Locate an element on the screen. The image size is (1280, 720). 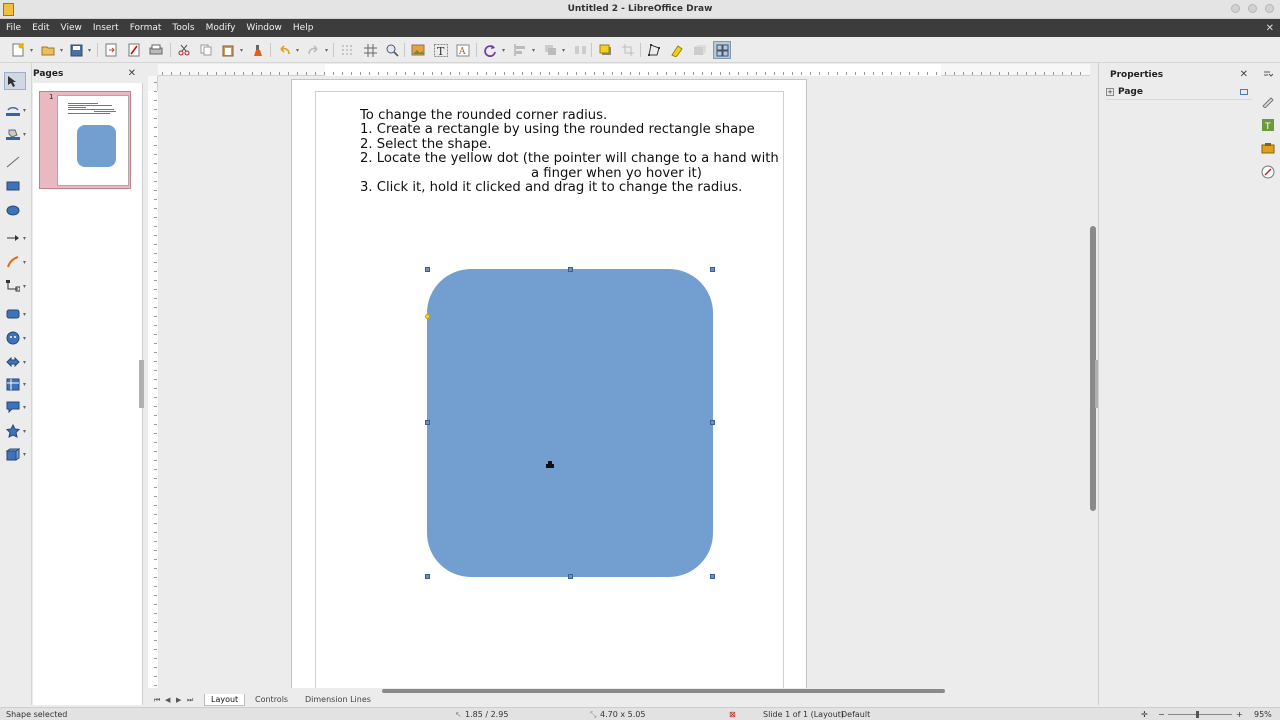
clone-formatting-icon is located at coordinates (257, 50).